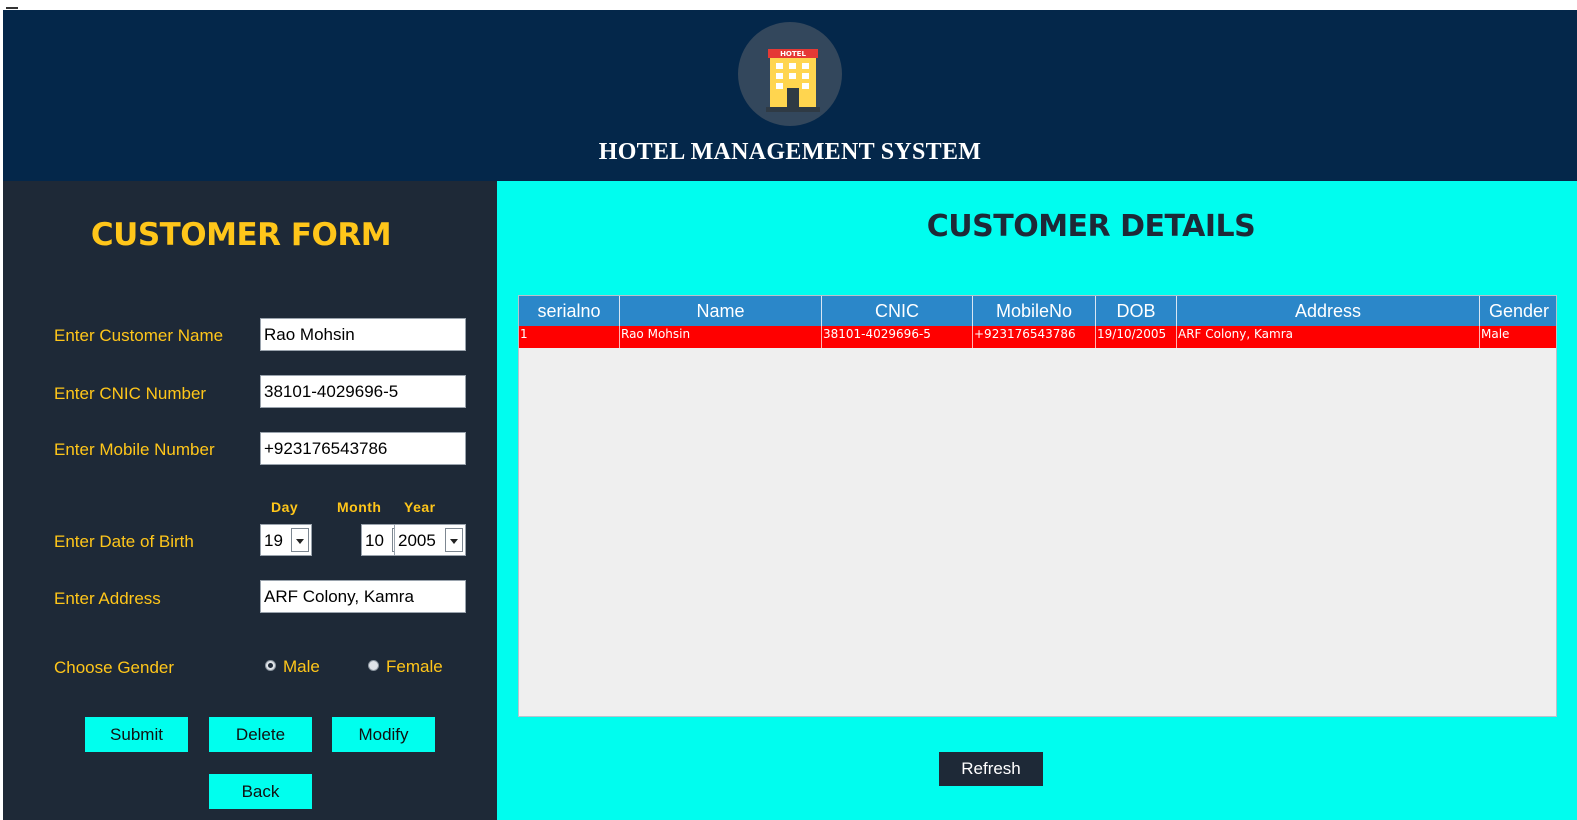 The width and height of the screenshot is (1577, 820). Describe the element at coordinates (721, 311) in the screenshot. I see `column-header: Name` at that location.